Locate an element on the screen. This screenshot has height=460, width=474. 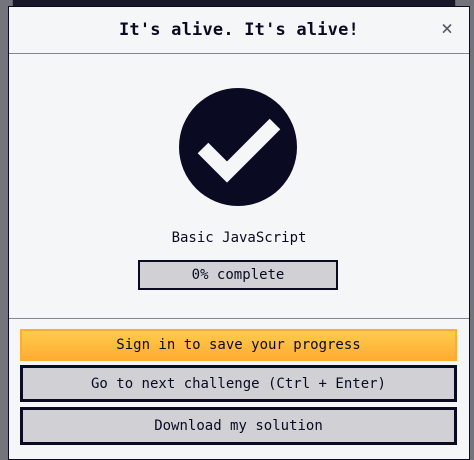
check-circle-icon is located at coordinates (238, 147).